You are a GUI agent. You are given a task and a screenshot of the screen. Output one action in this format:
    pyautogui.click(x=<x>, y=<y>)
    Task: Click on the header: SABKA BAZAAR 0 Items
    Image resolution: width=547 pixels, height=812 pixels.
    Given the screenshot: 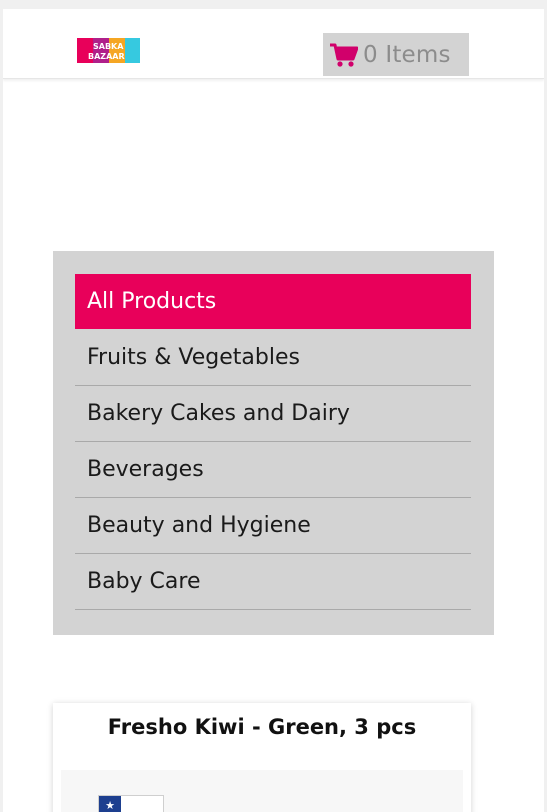 What is the action you would take?
    pyautogui.click(x=273, y=44)
    